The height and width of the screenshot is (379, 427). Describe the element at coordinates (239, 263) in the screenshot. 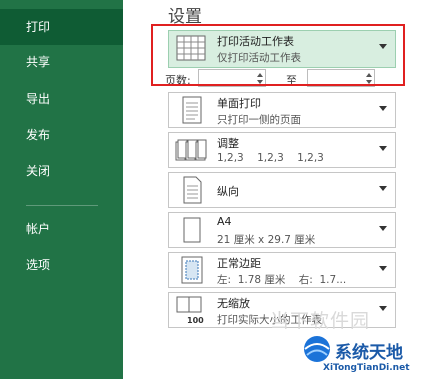

I see `margins-label: 正常边距` at that location.